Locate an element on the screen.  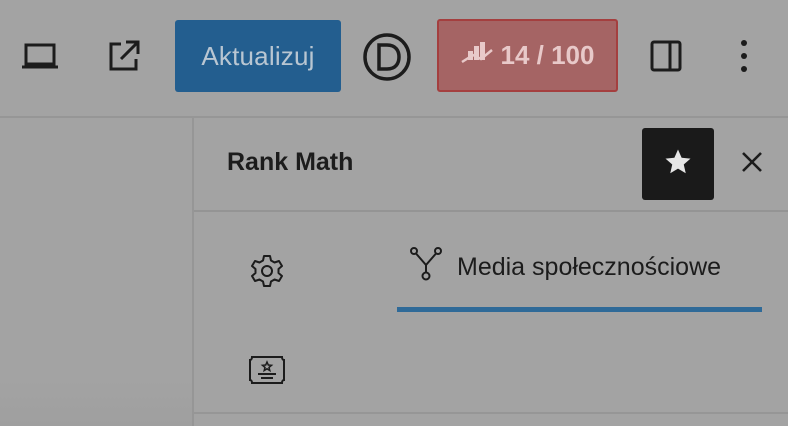
star-icon is located at coordinates (678, 164).